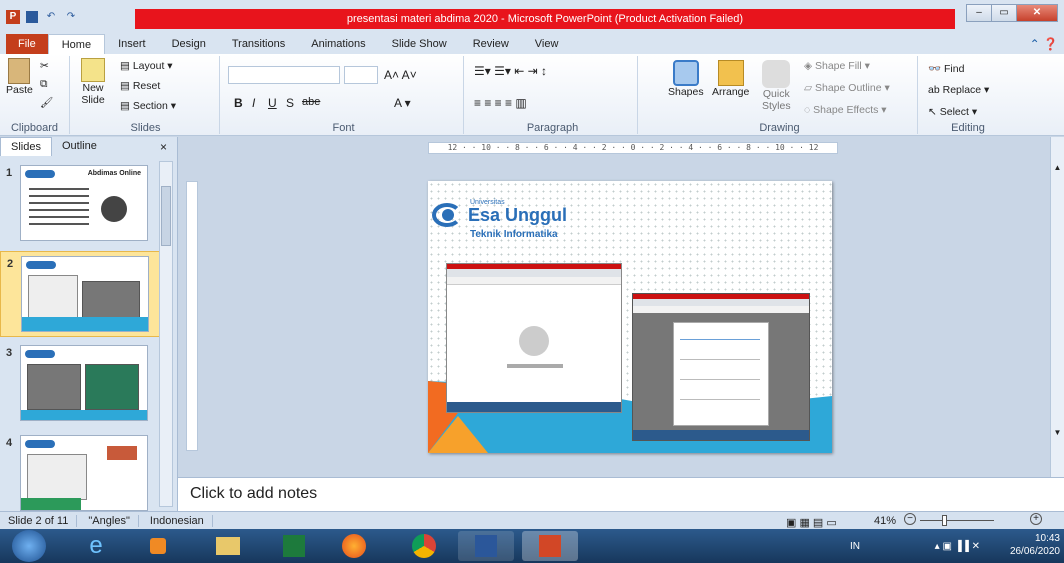  I want to click on zoom-out-icon: −, so click(910, 519).